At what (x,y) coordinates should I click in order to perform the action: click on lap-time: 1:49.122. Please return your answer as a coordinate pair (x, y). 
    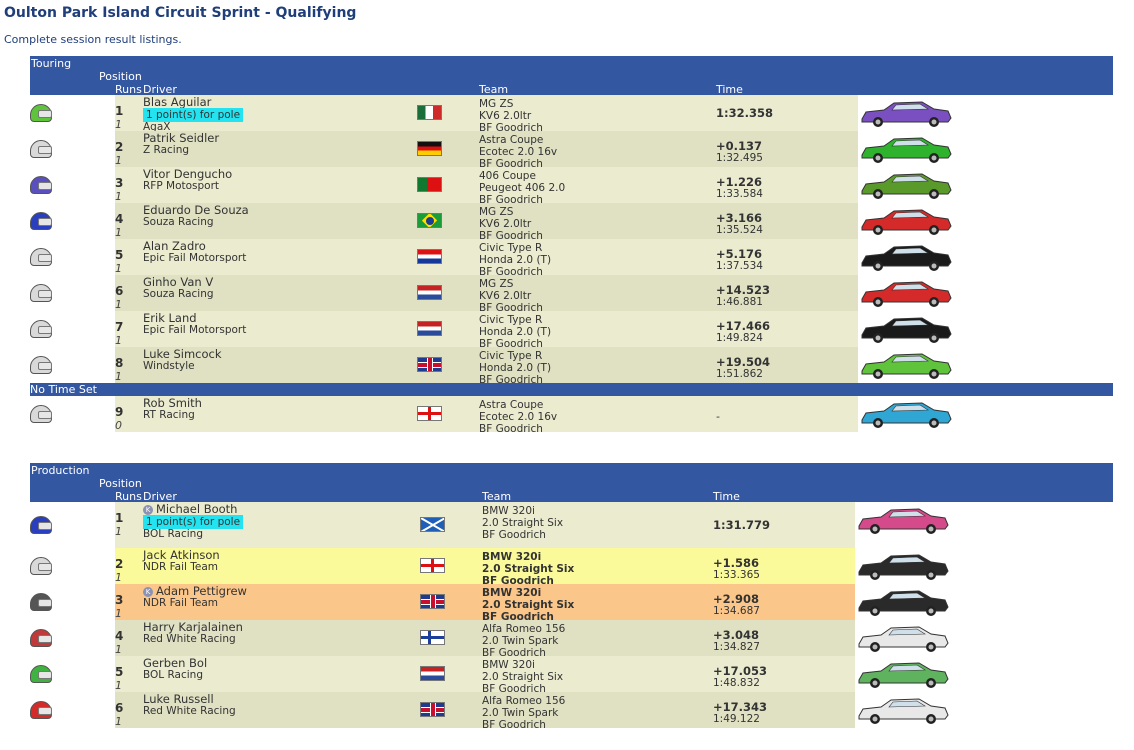
    Looking at the image, I should click on (736, 719).